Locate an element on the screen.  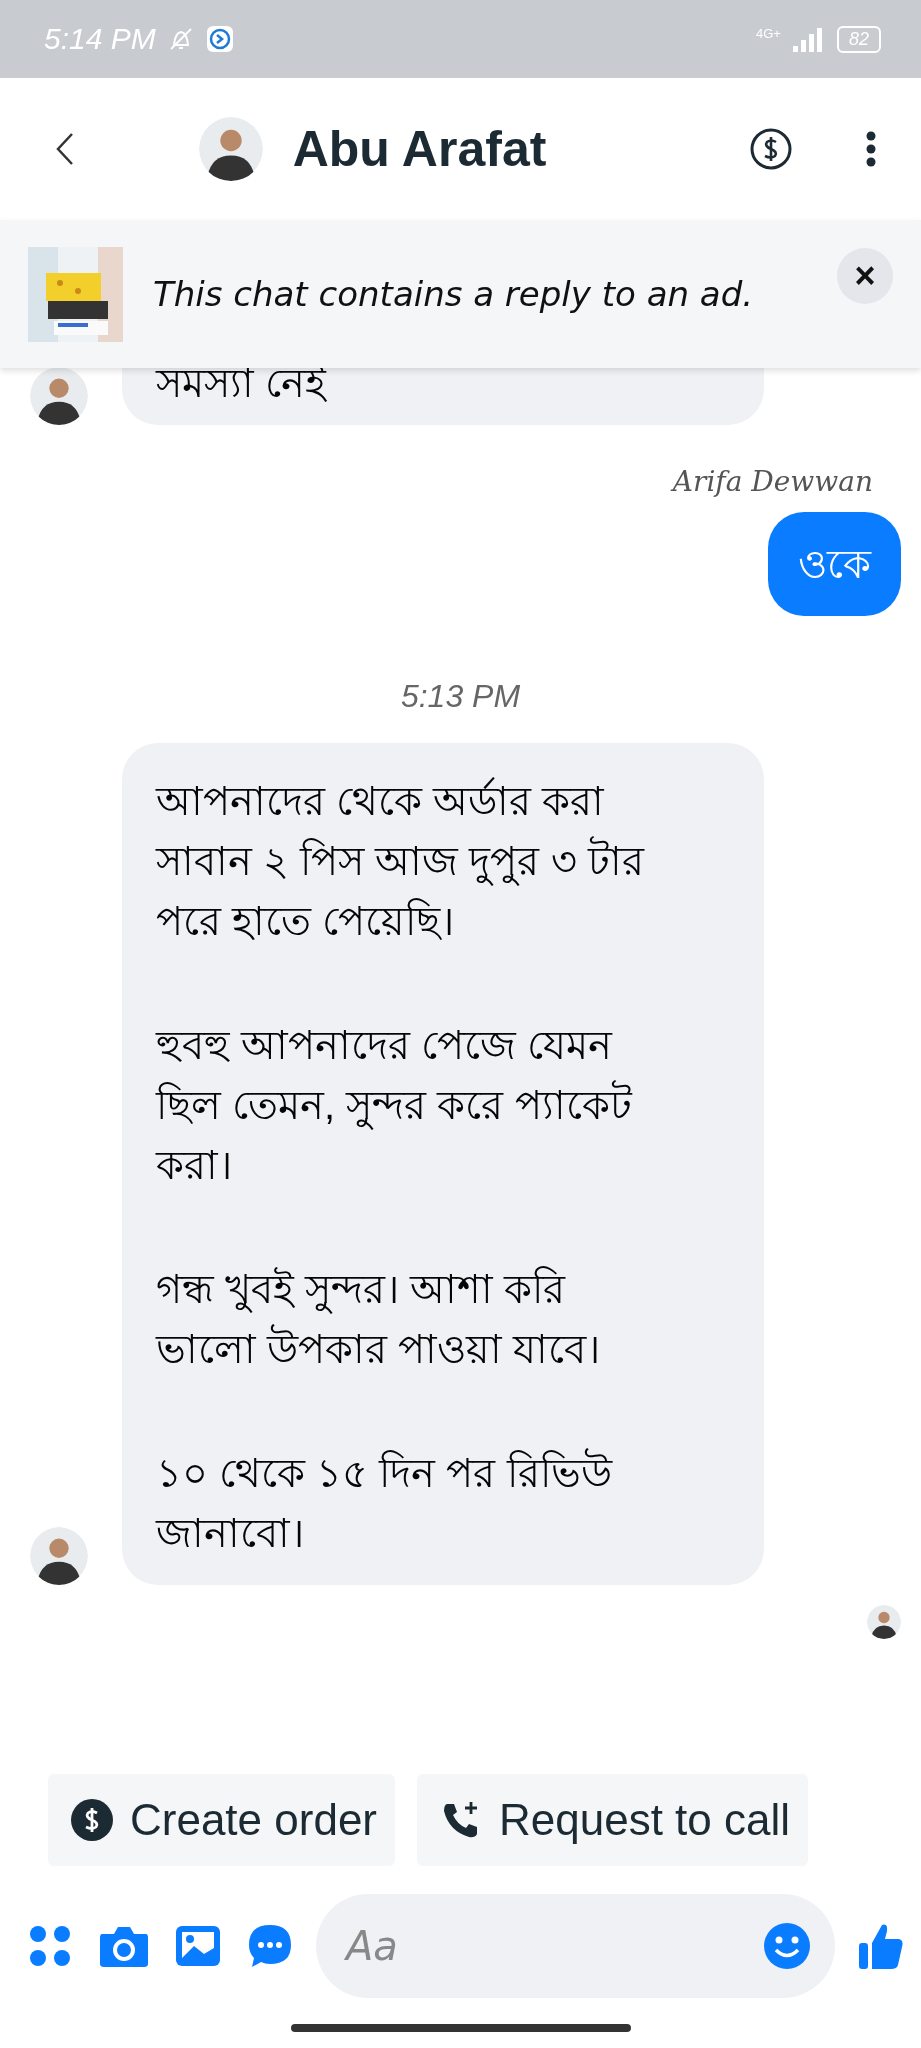
dollar-icon is located at coordinates (92, 1820).